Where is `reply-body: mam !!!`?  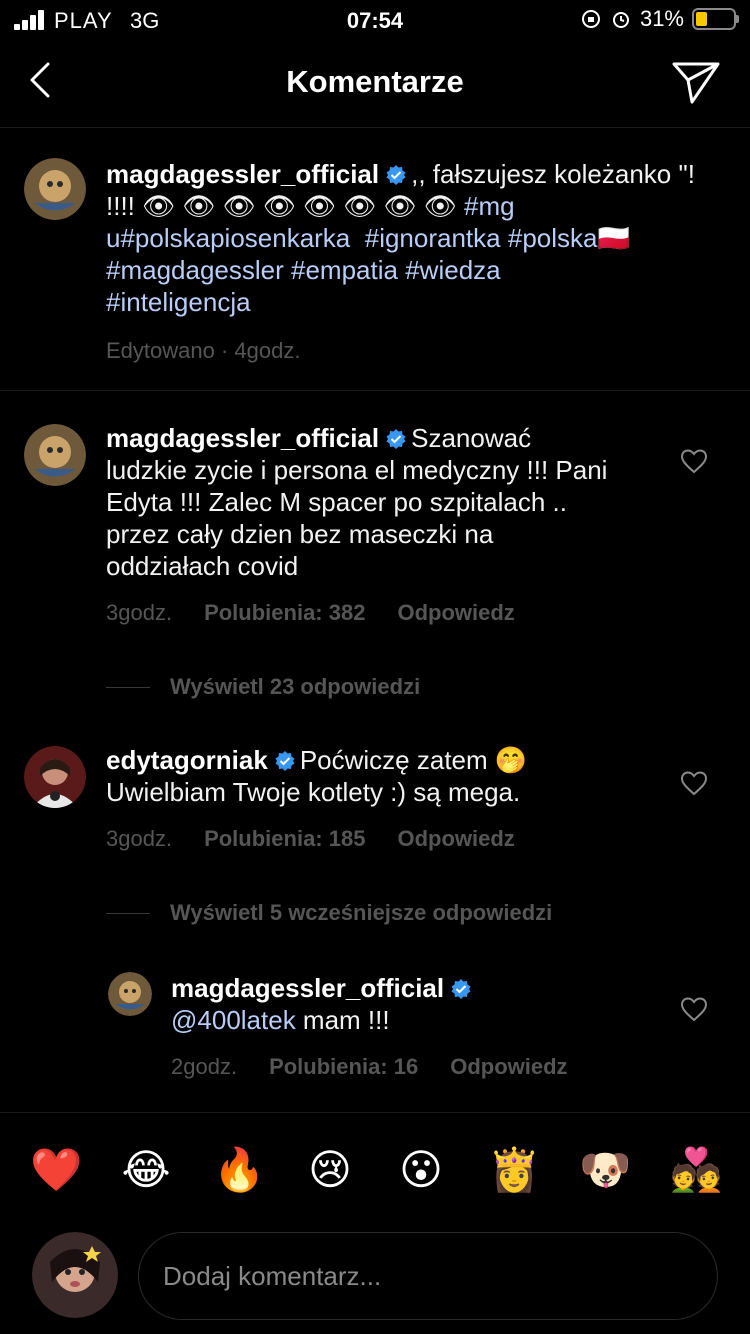
reply-body: mam !!! is located at coordinates (342, 1020).